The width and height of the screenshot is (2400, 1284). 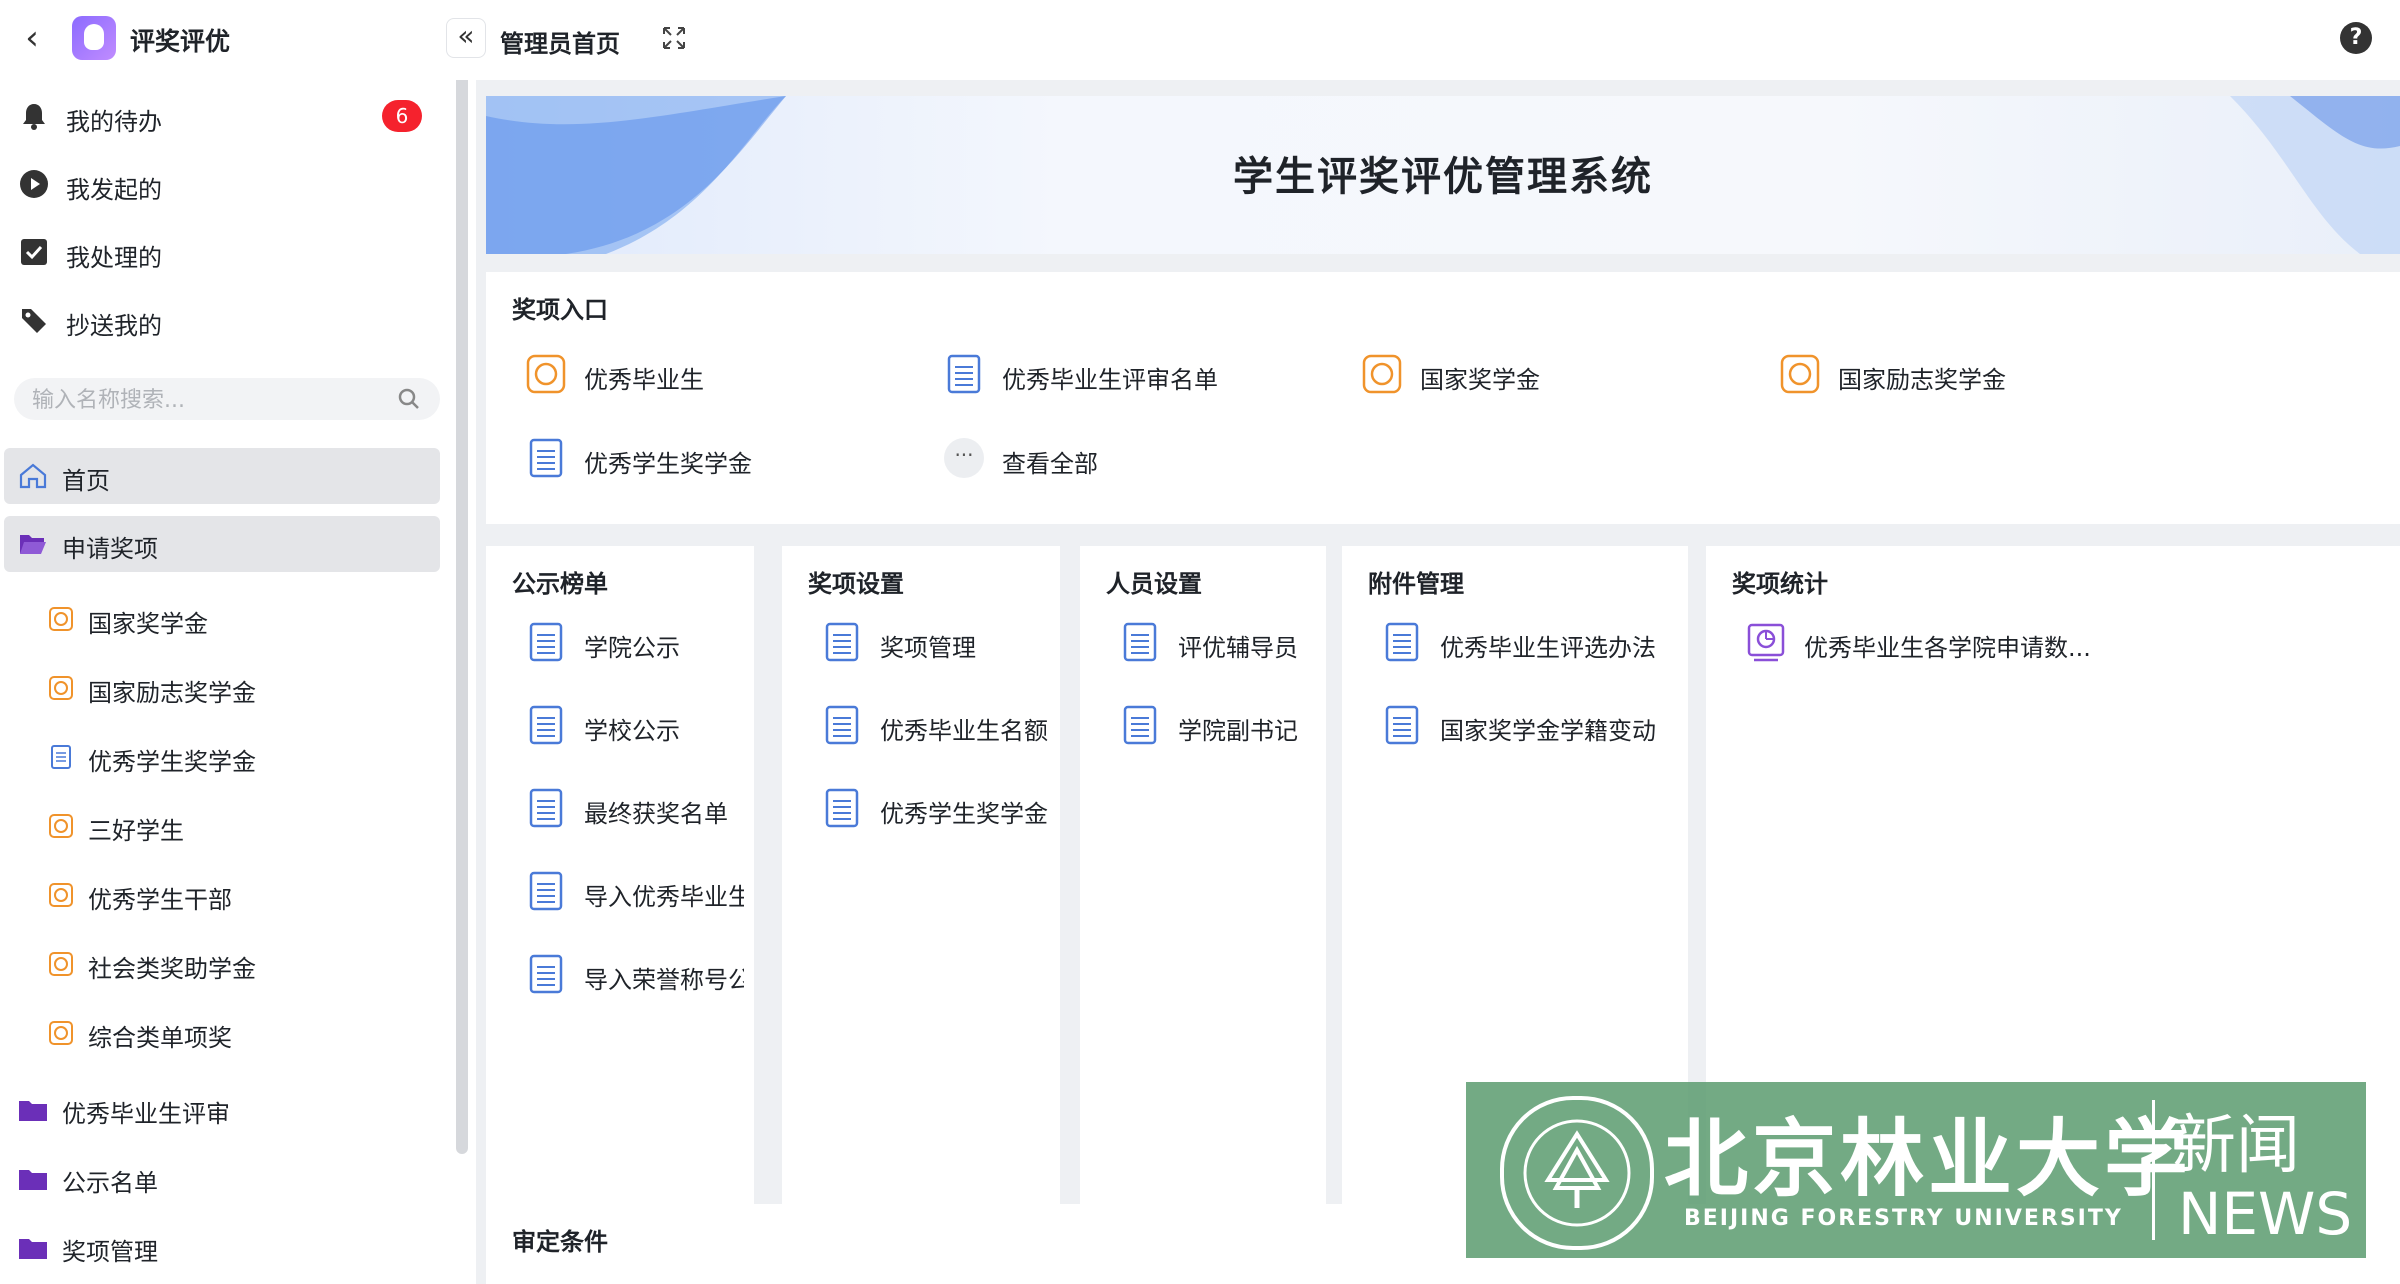 I want to click on folder-award-management: 奖项管理, so click(x=220, y=1248).